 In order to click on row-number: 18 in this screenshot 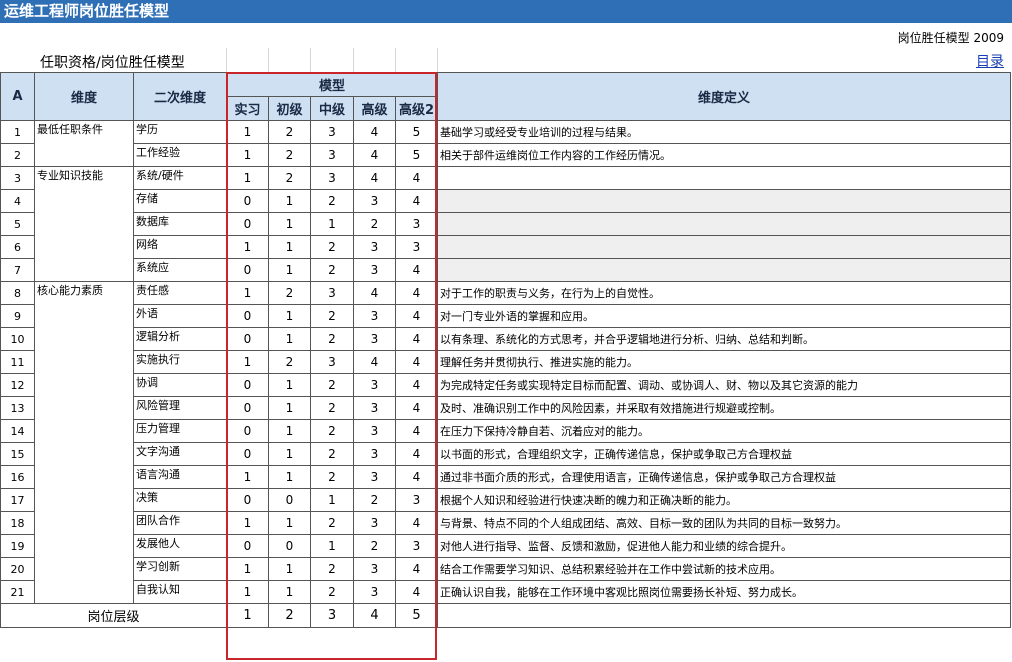, I will do `click(17, 523)`.